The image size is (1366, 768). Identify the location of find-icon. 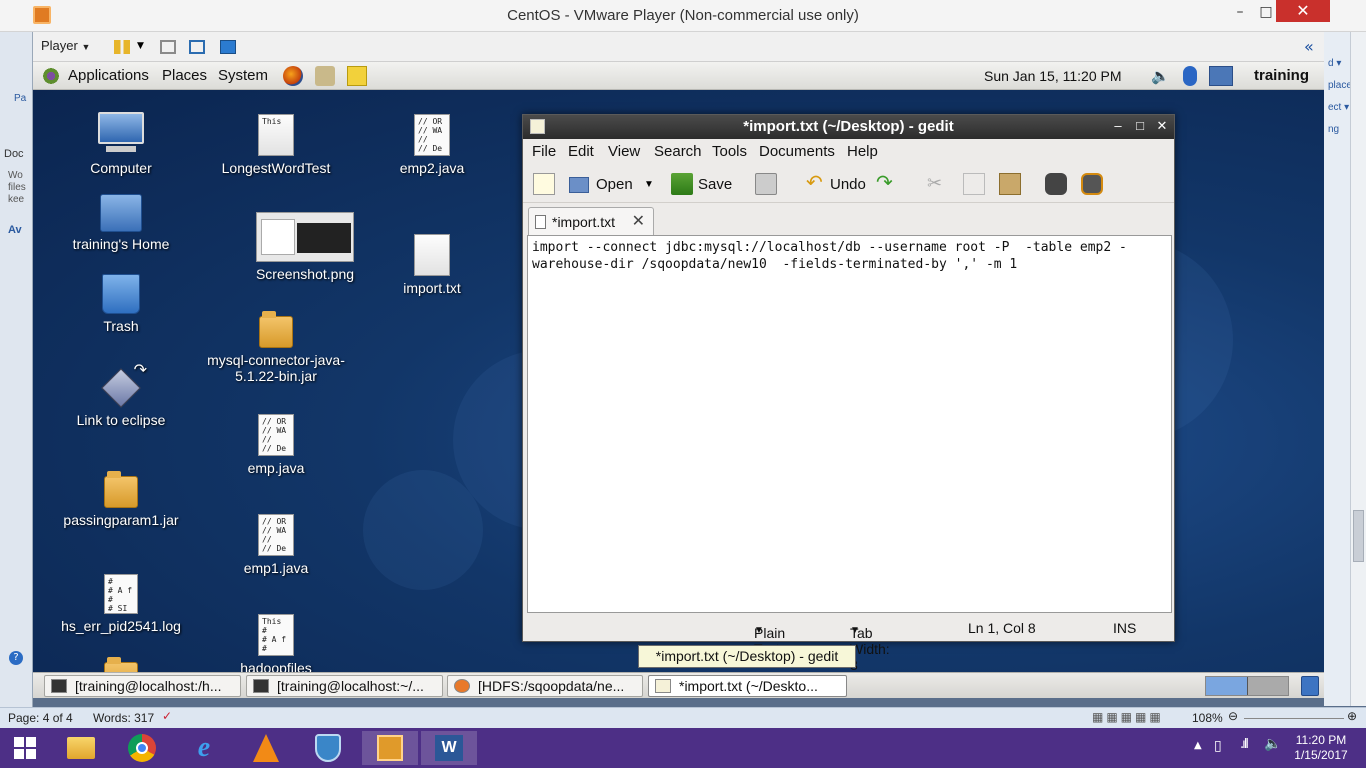
(1056, 184).